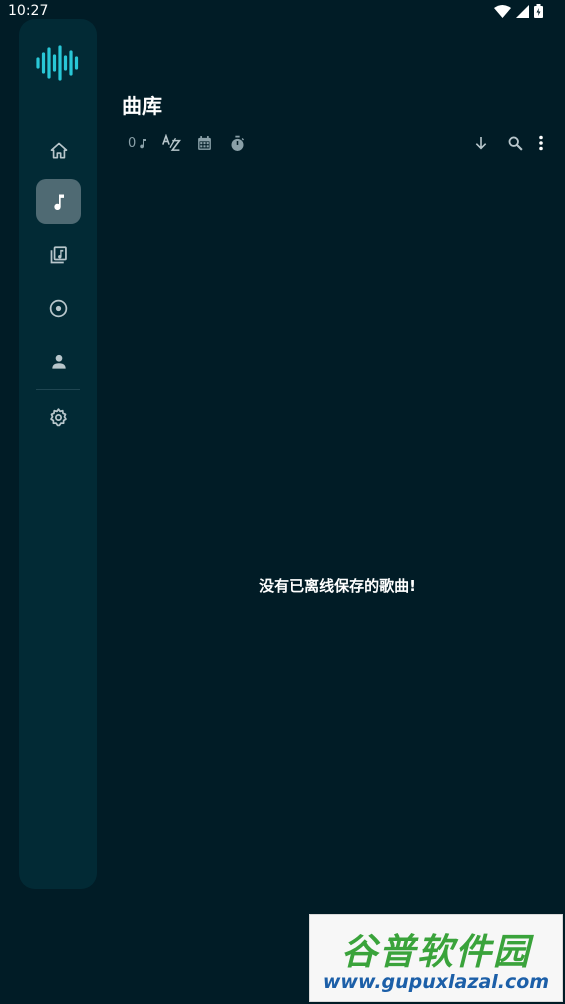 This screenshot has height=1004, width=565. I want to click on home-icon, so click(58, 150).